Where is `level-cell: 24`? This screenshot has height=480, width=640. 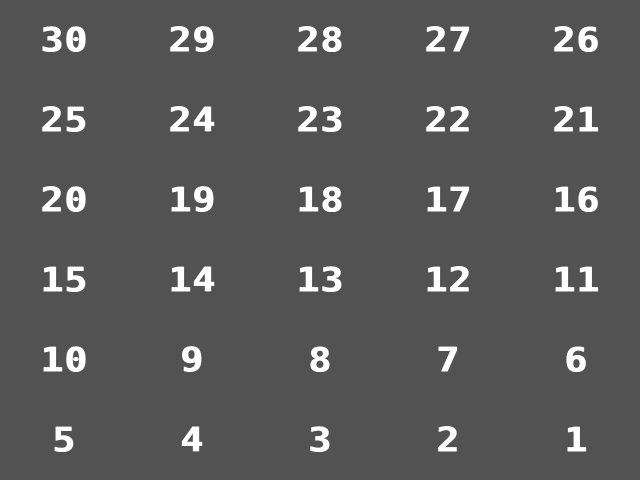
level-cell: 24 is located at coordinates (192, 120).